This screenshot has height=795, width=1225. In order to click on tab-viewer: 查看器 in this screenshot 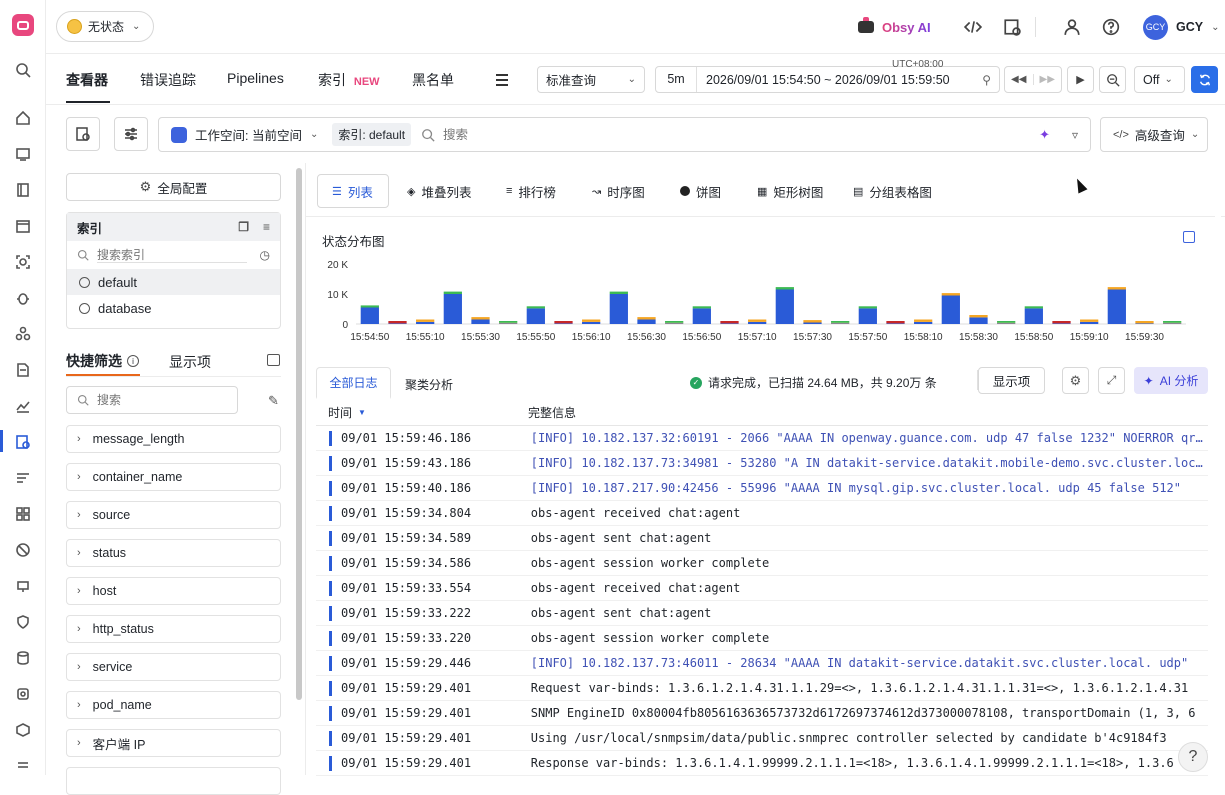, I will do `click(87, 80)`.